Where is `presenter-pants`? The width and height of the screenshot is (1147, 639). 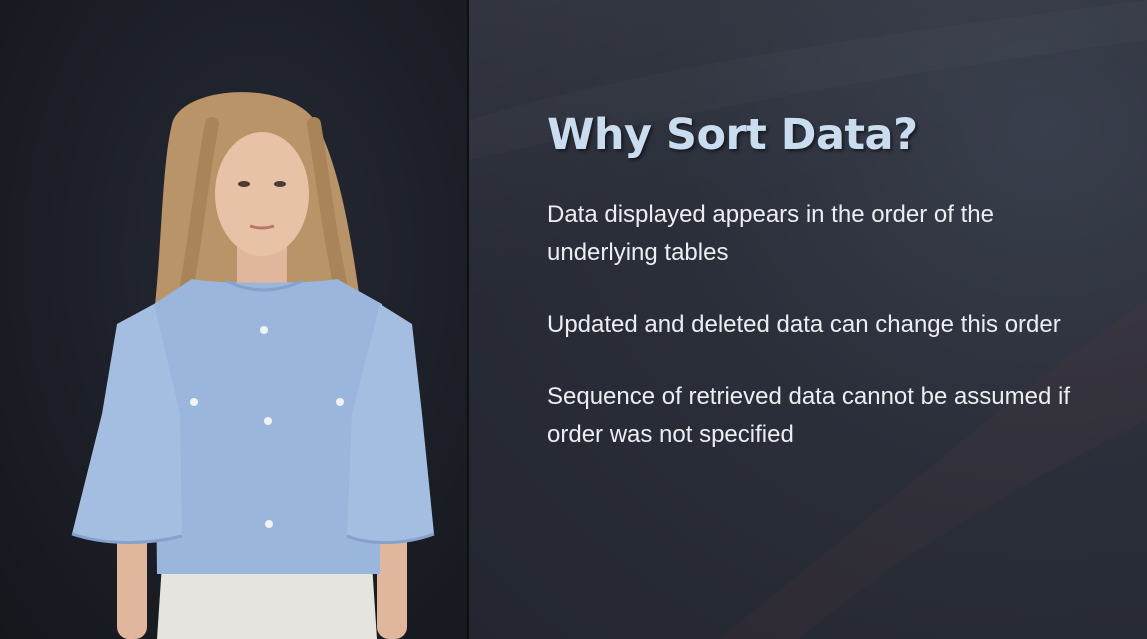 presenter-pants is located at coordinates (267, 601).